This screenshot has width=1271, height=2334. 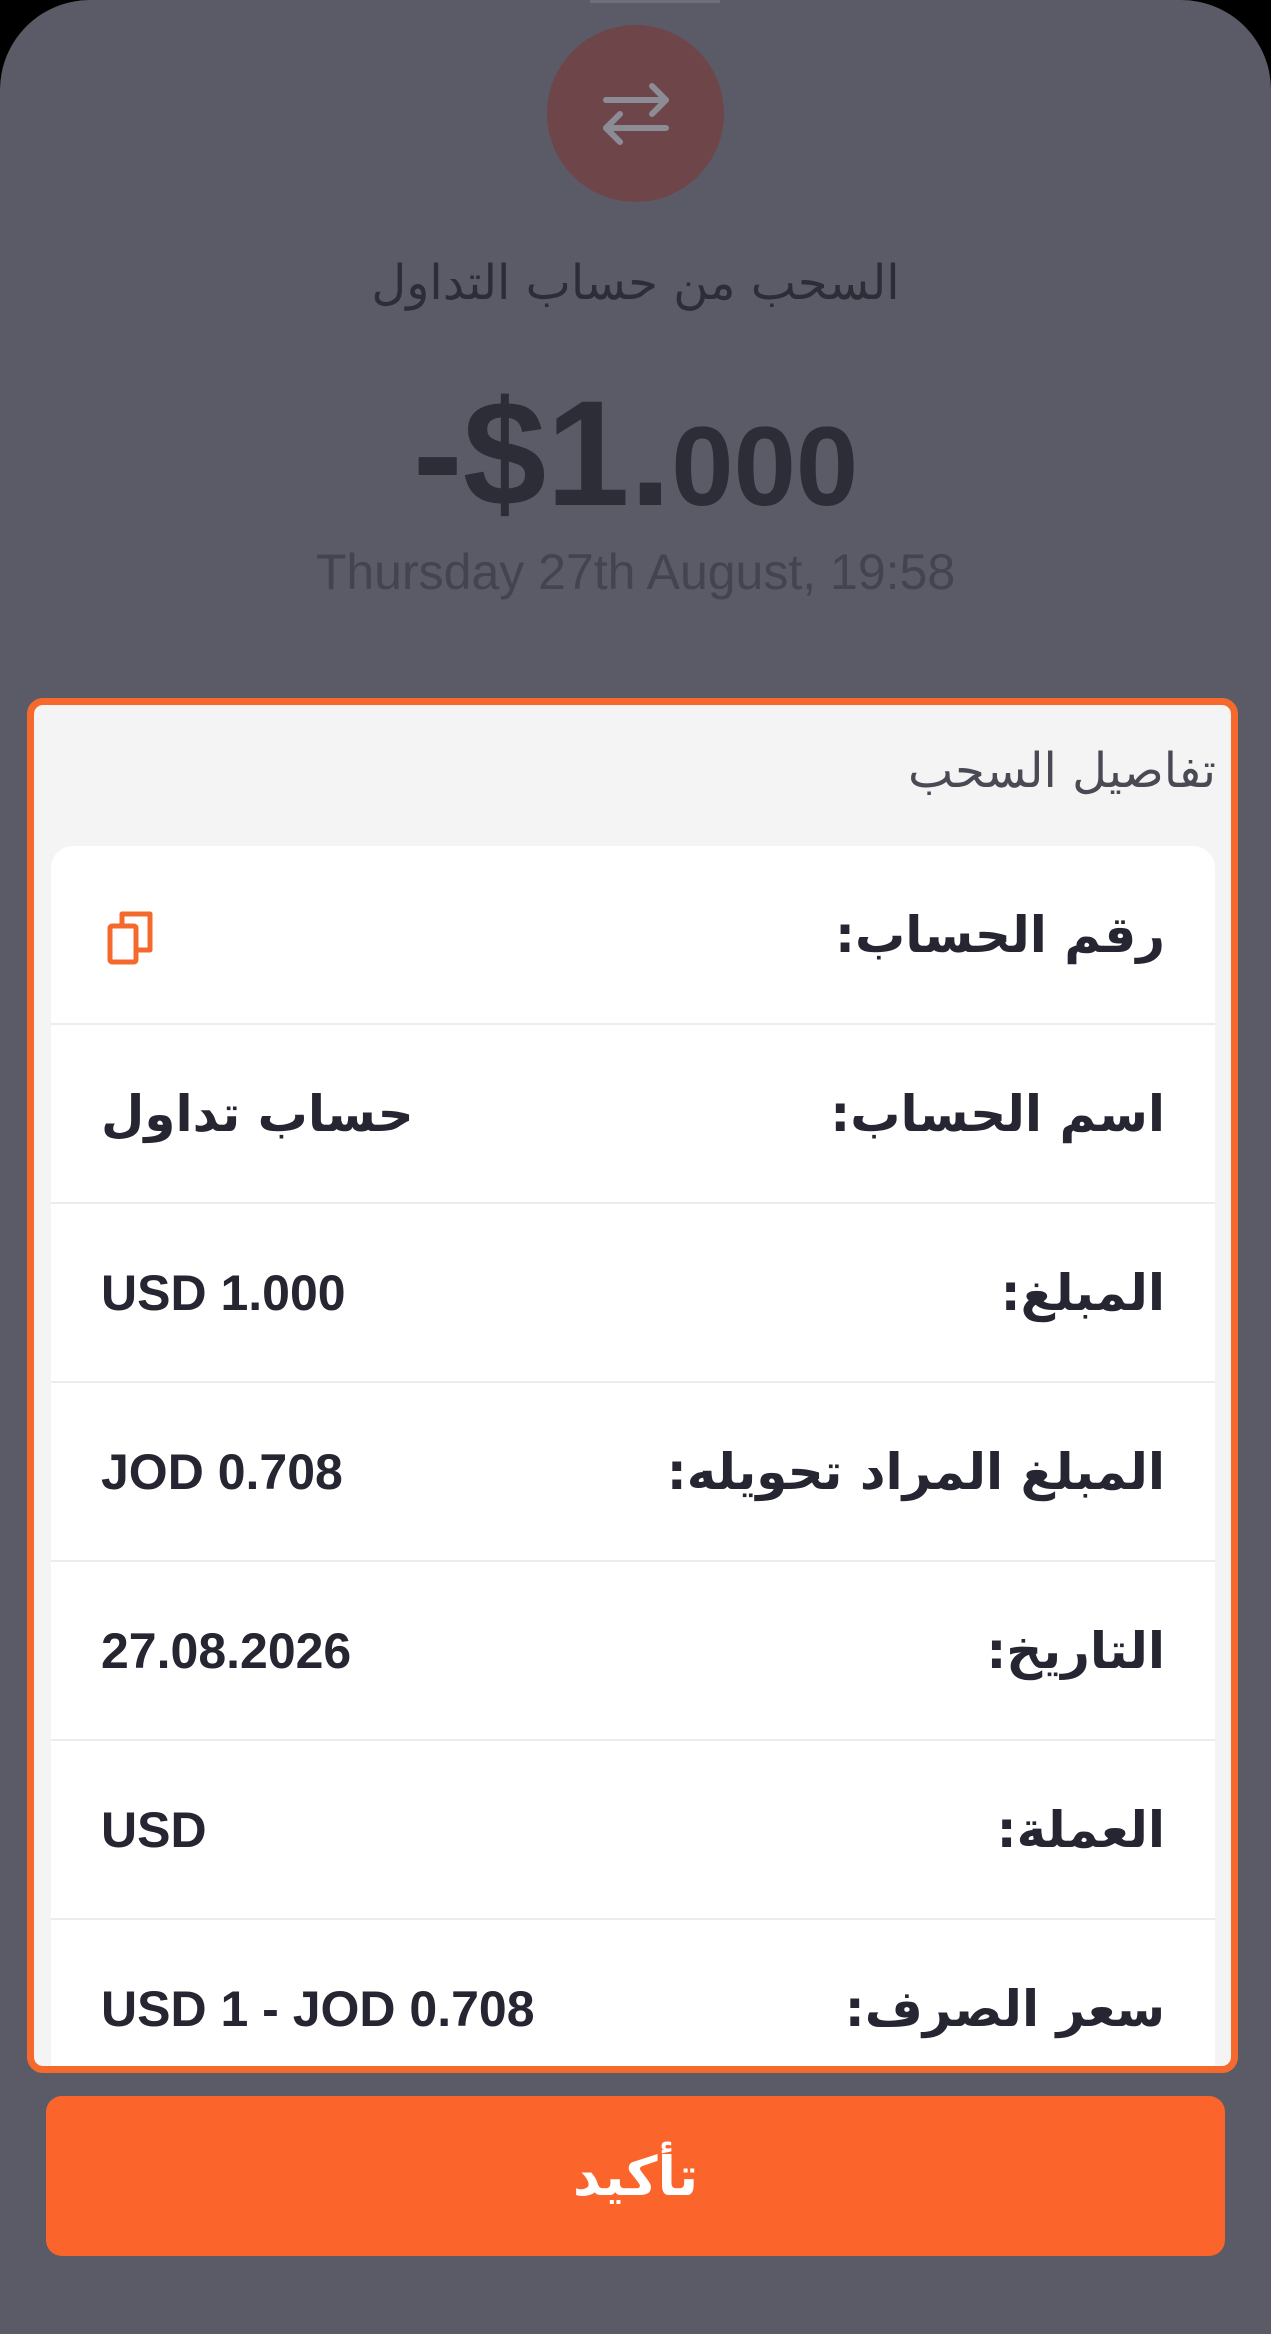 I want to click on row-label: التاريخ:, so click(x=1075, y=1651).